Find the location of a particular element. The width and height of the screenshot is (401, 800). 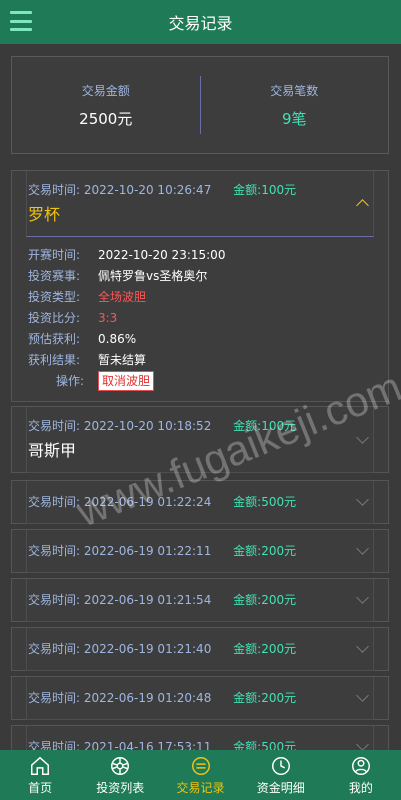

detail-value: 3:3 is located at coordinates (108, 318).